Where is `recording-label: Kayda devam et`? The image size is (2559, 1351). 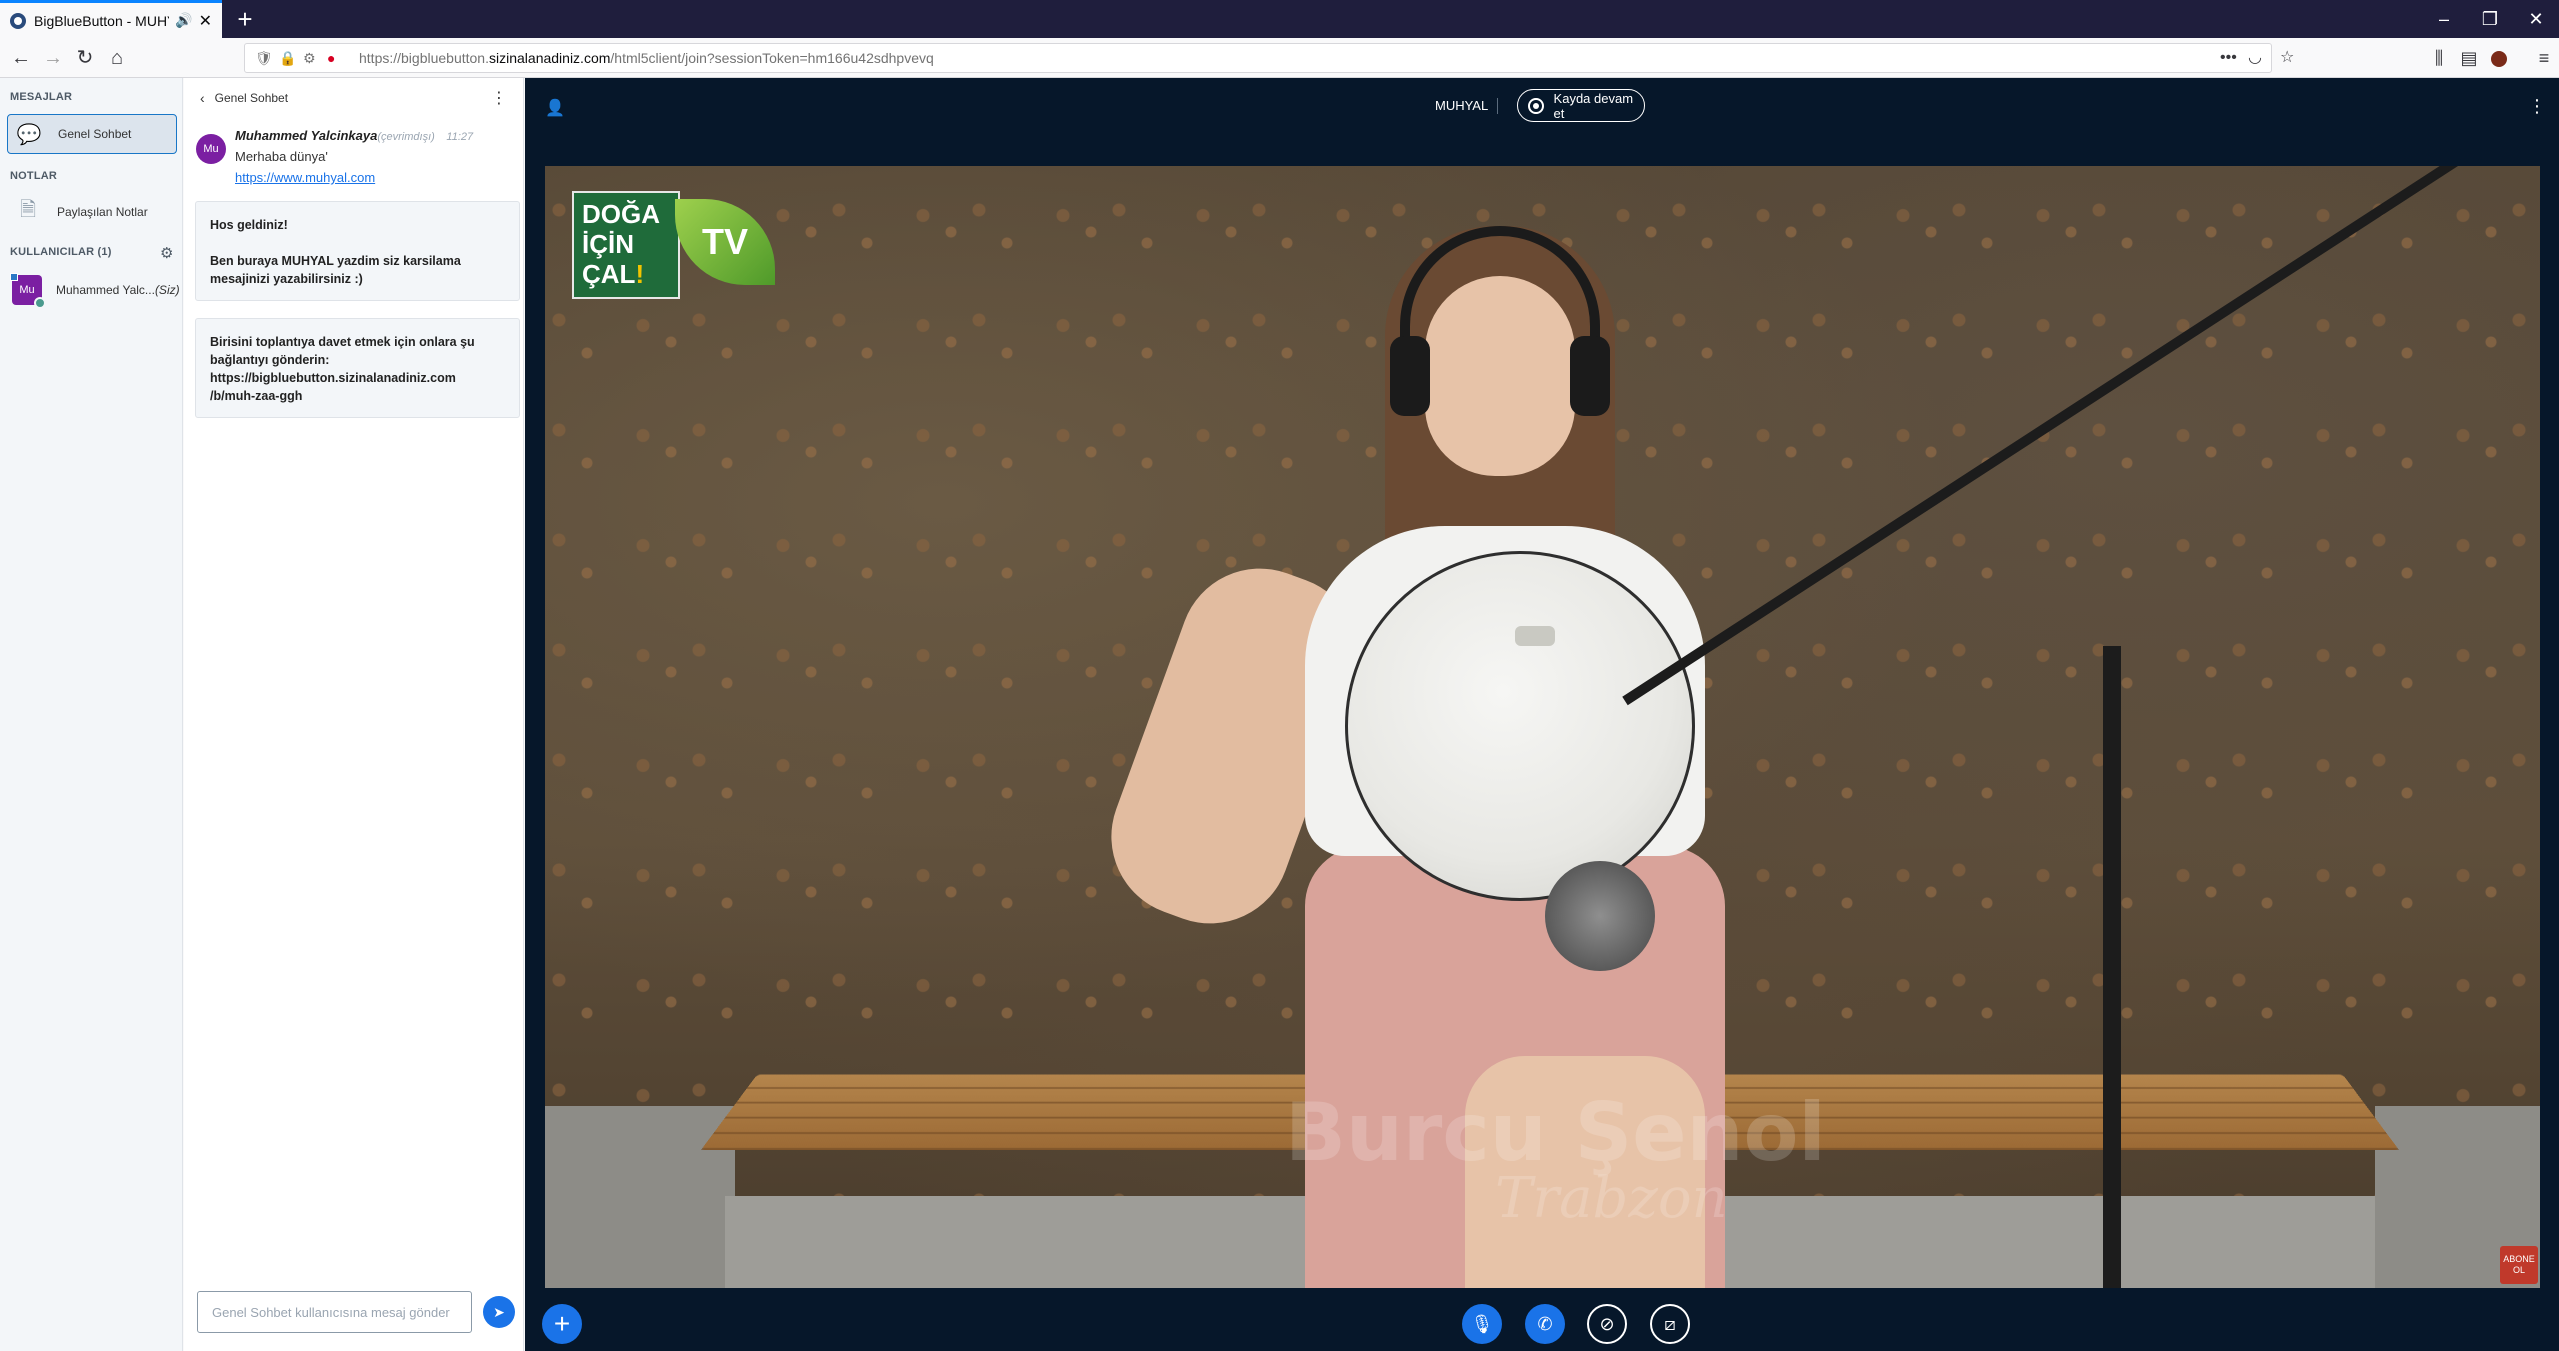 recording-label: Kayda devam et is located at coordinates (1593, 105).